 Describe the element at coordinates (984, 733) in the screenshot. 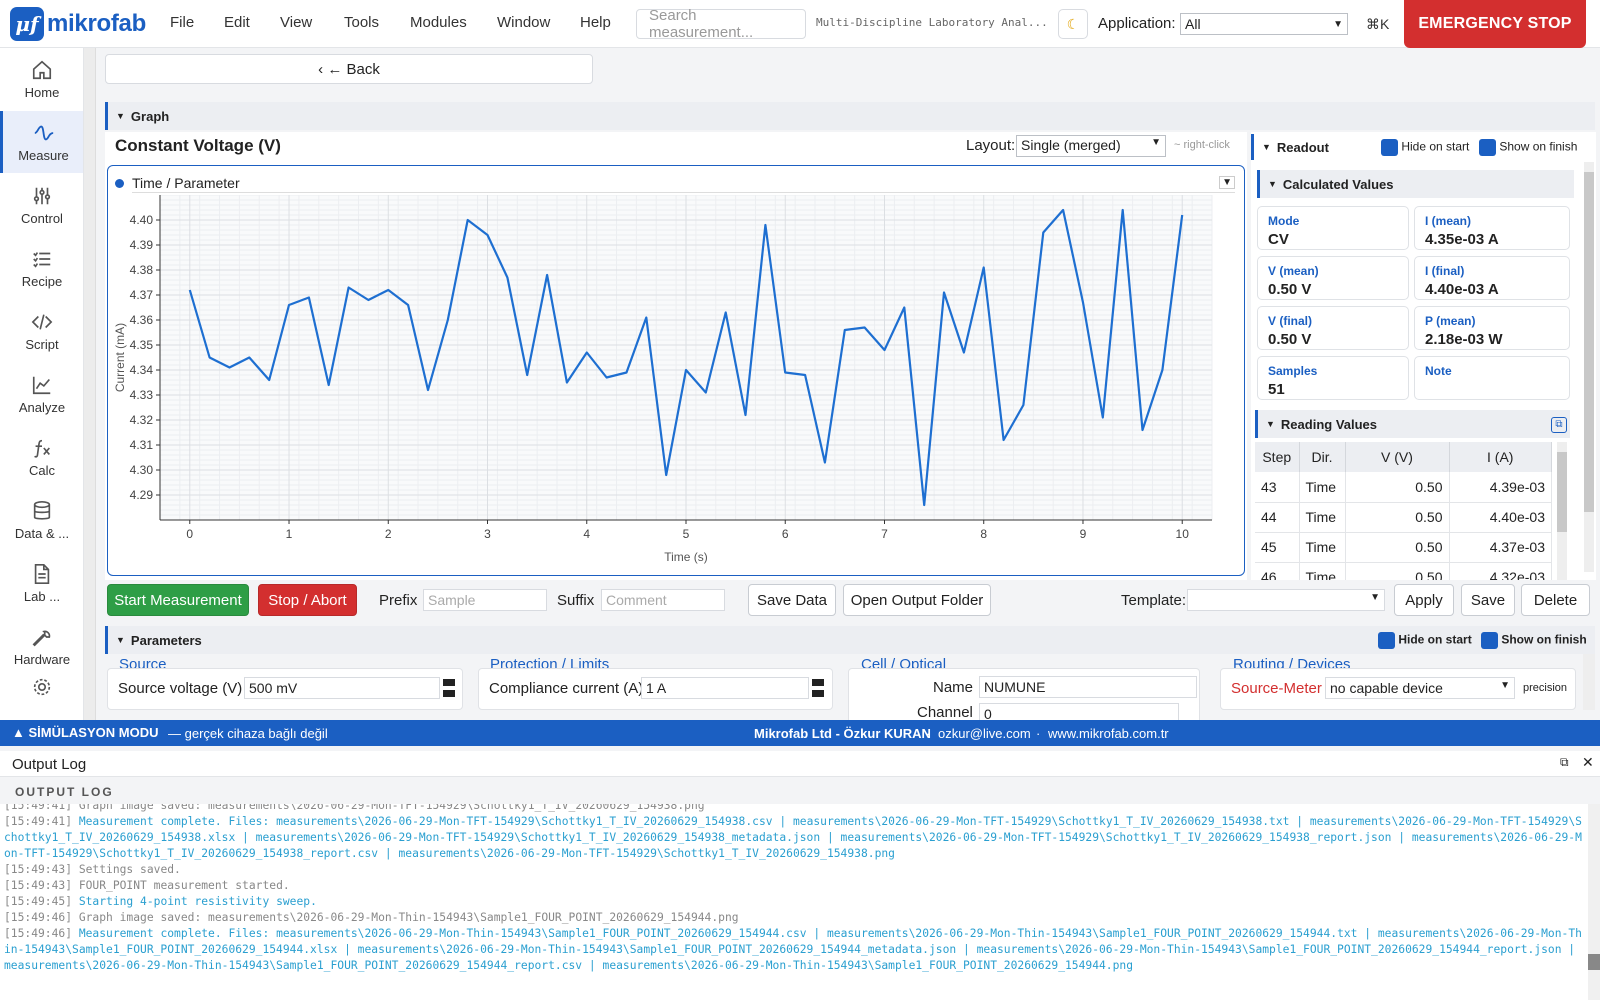

I see `contact-email: ozkur@live.com` at that location.